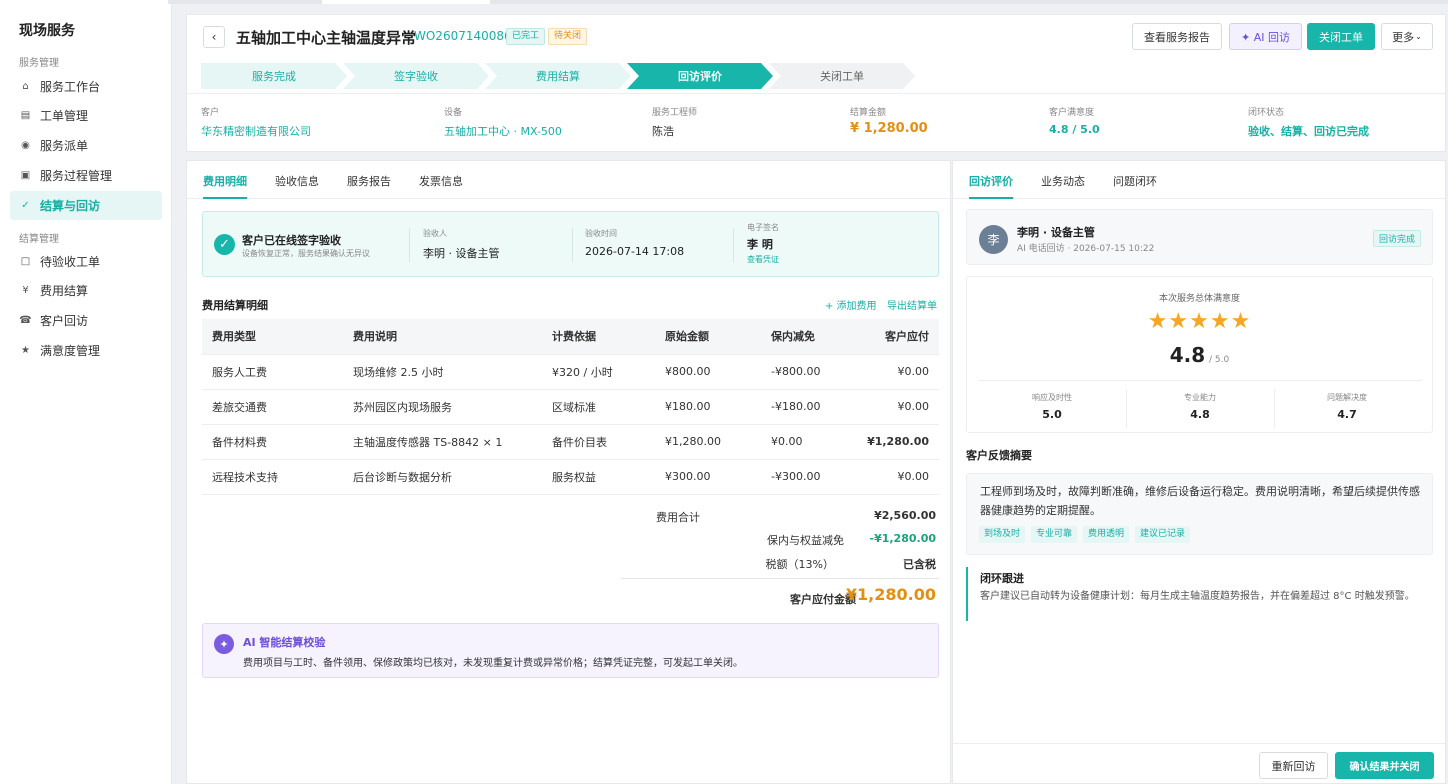 This screenshot has height=784, width=1448. What do you see at coordinates (86, 86) in the screenshot?
I see `sidebar-item-workbench: ⌂ 服务工作台` at bounding box center [86, 86].